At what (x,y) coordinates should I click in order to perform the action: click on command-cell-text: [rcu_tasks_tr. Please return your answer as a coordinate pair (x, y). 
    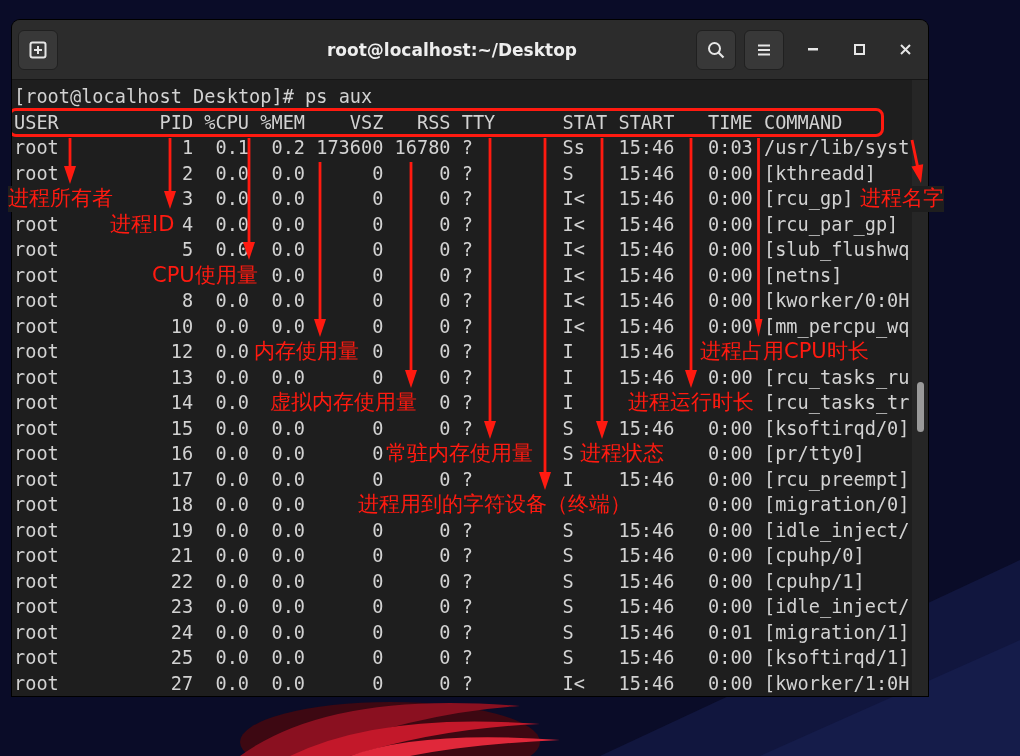
    Looking at the image, I should click on (836, 403).